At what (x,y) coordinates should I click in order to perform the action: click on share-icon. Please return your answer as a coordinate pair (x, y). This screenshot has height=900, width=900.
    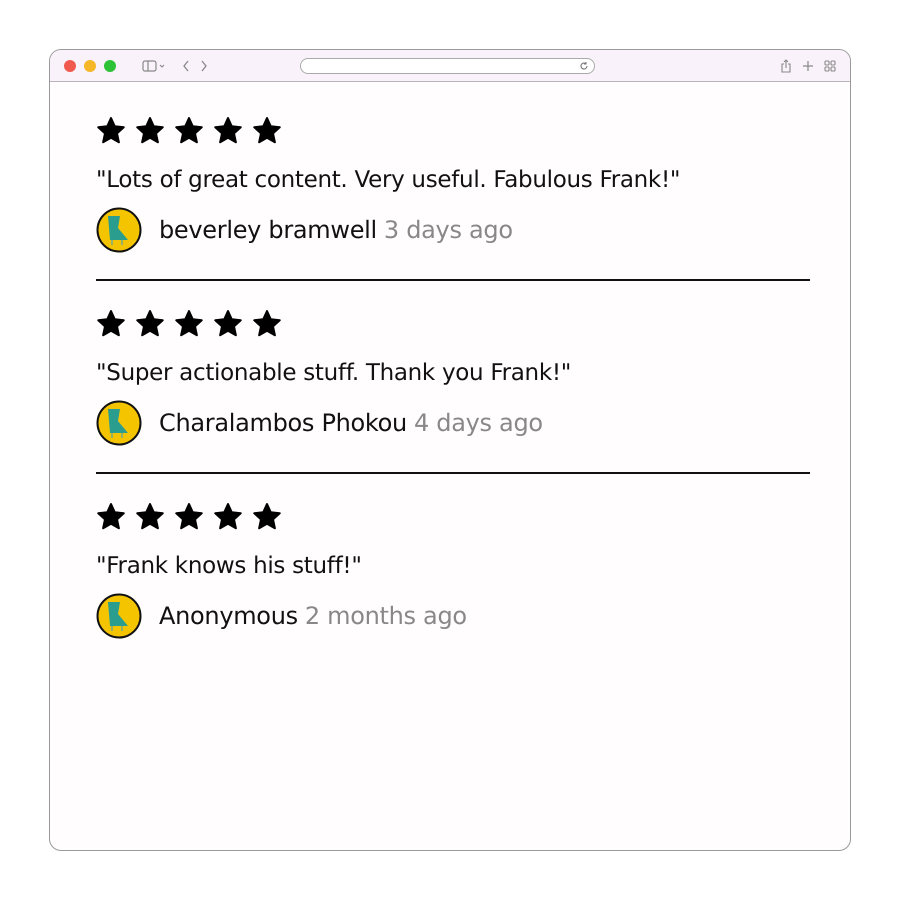
    Looking at the image, I should click on (786, 65).